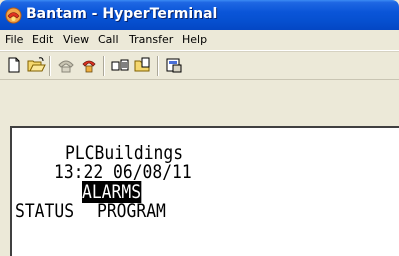  What do you see at coordinates (89, 65) in the screenshot?
I see `disconnect-phone-icon` at bounding box center [89, 65].